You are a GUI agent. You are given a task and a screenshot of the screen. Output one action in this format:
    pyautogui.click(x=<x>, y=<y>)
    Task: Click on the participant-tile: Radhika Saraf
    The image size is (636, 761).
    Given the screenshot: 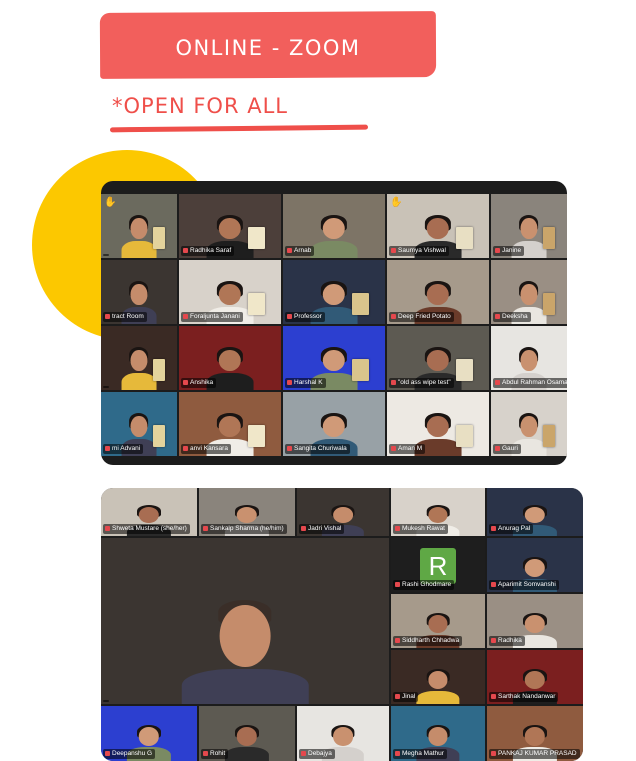 What is the action you would take?
    pyautogui.click(x=230, y=226)
    